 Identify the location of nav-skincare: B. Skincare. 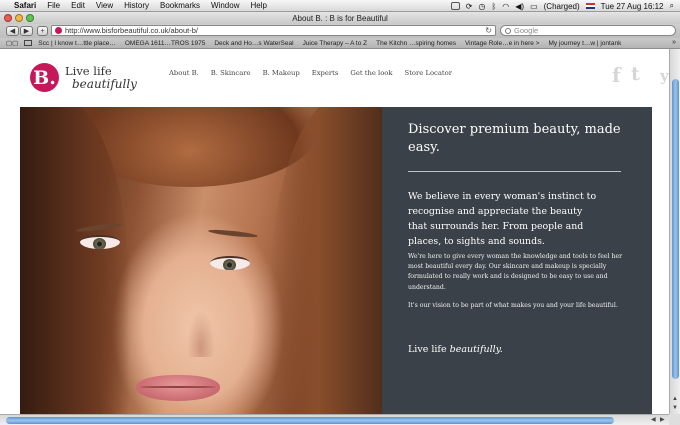
(231, 73).